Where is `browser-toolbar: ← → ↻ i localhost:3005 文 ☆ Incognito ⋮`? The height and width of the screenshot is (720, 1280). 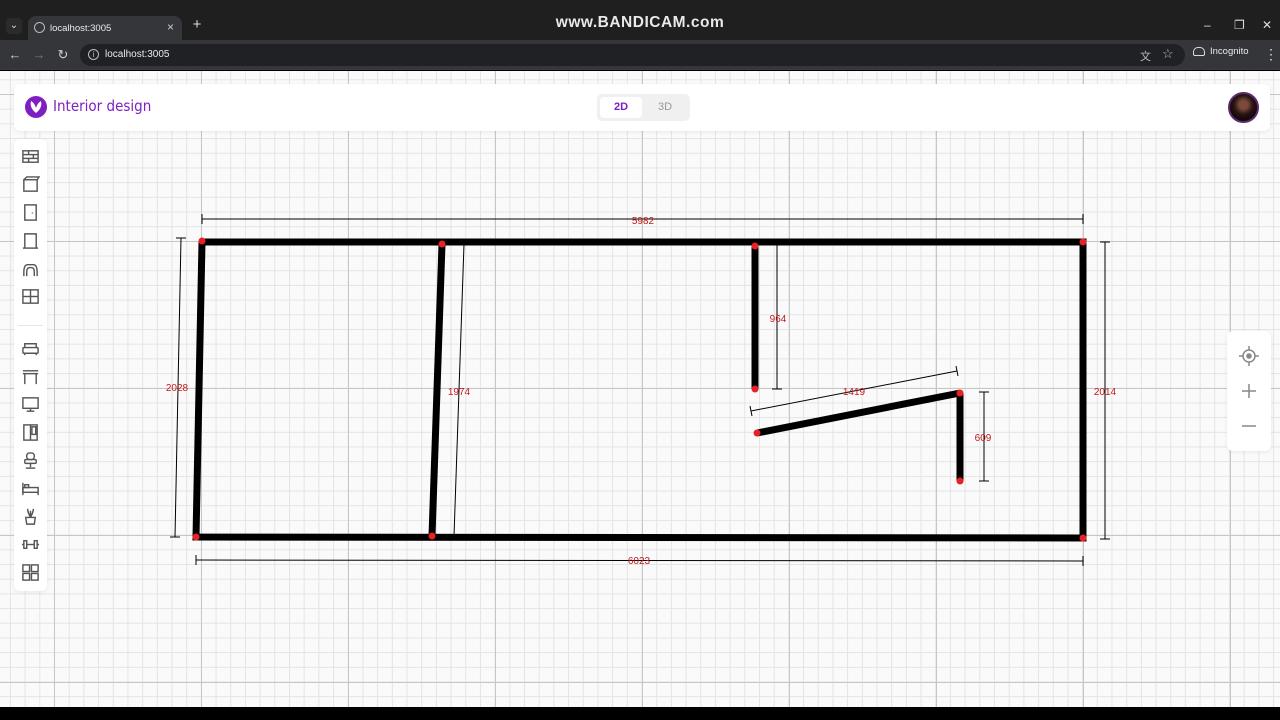 browser-toolbar: ← → ↻ i localhost:3005 文 ☆ Incognito ⋮ is located at coordinates (640, 55).